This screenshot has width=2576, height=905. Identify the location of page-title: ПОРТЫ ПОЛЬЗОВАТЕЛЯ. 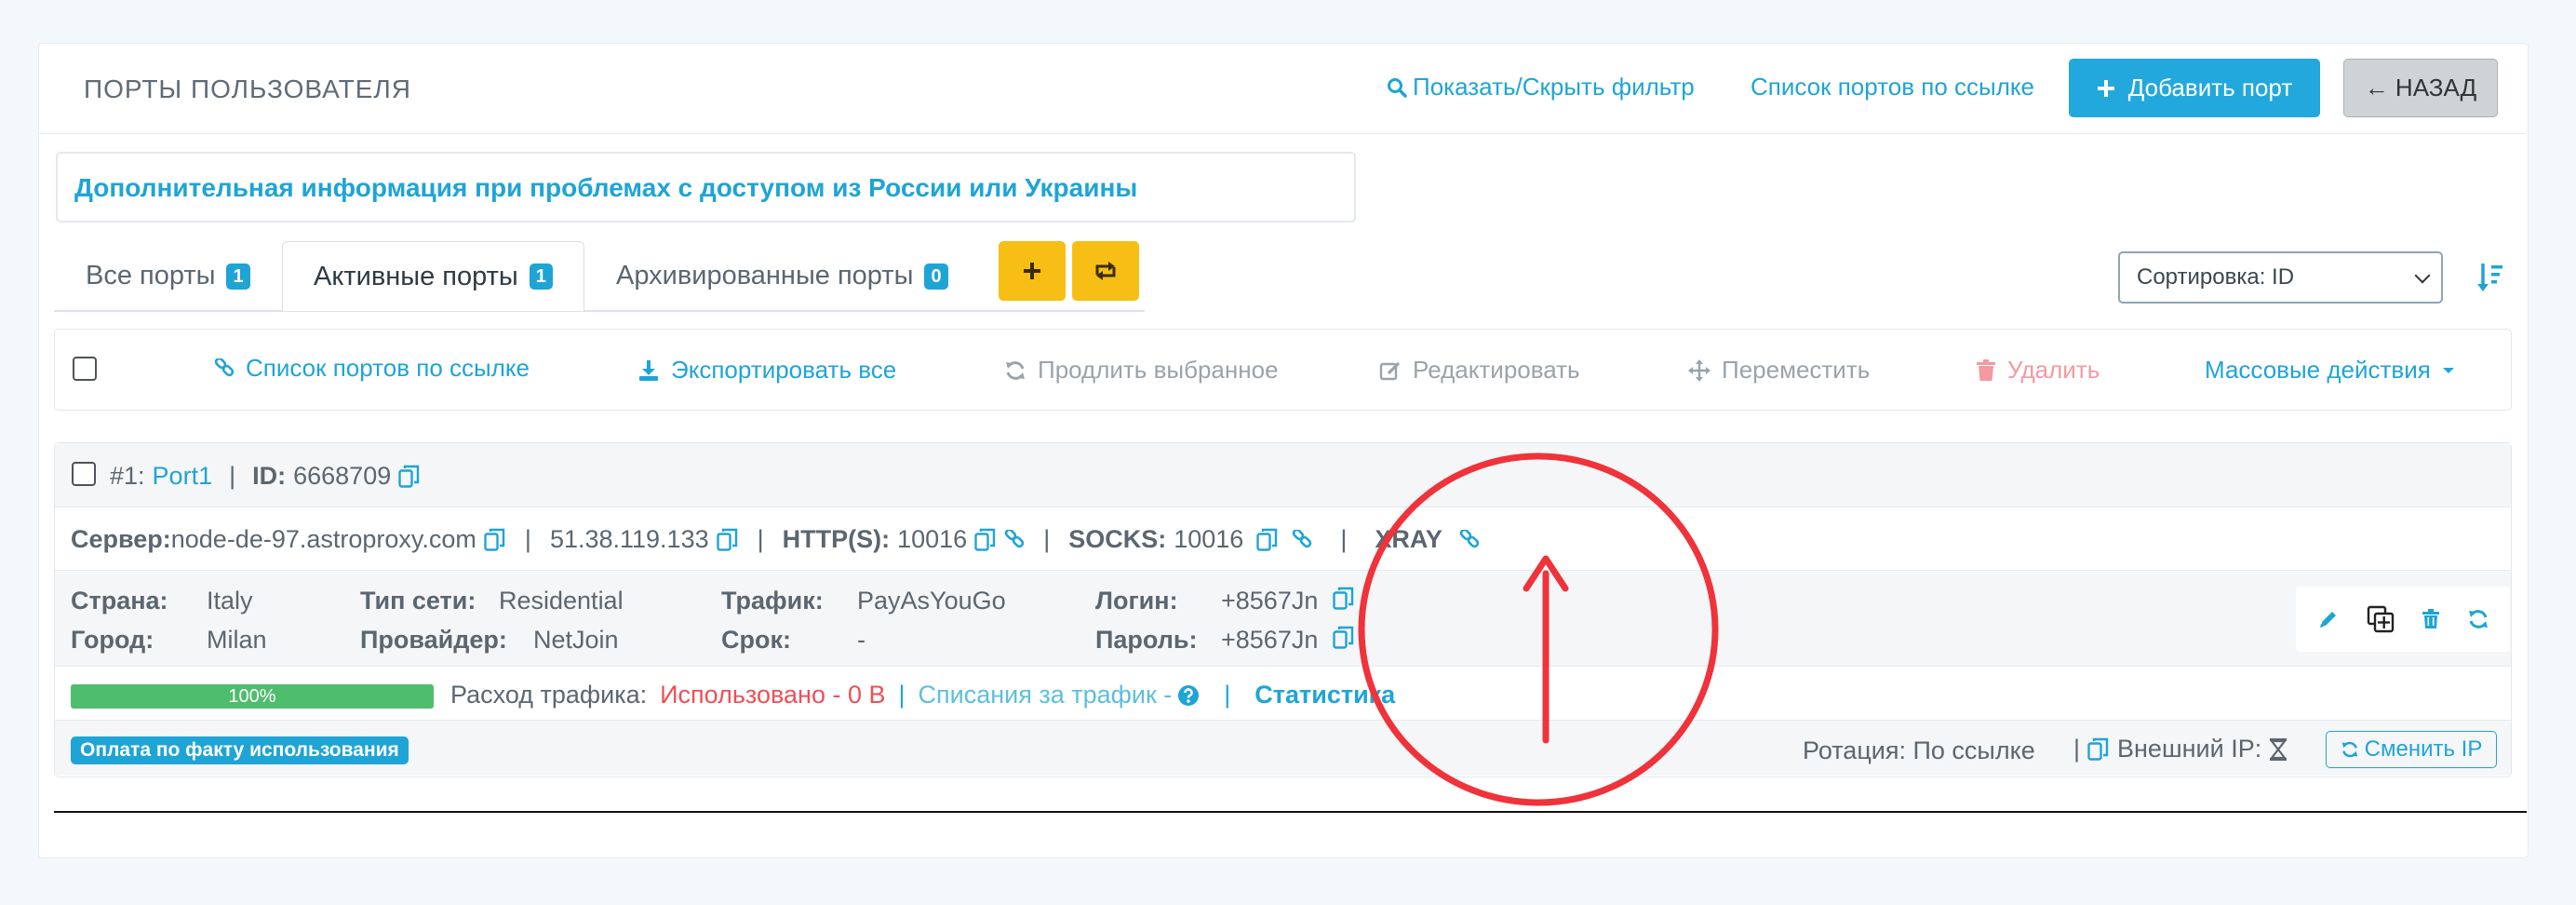
(248, 88).